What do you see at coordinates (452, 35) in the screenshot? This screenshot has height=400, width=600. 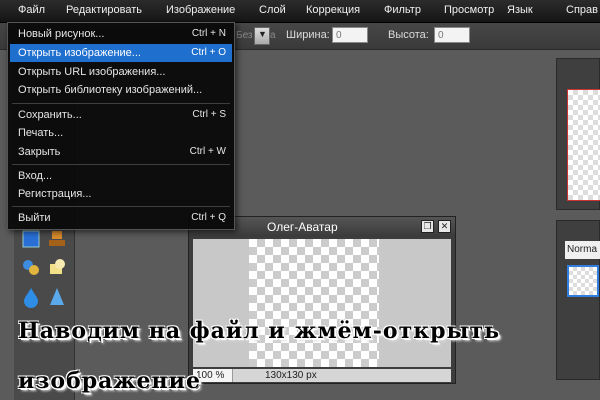 I see `height-input: 0` at bounding box center [452, 35].